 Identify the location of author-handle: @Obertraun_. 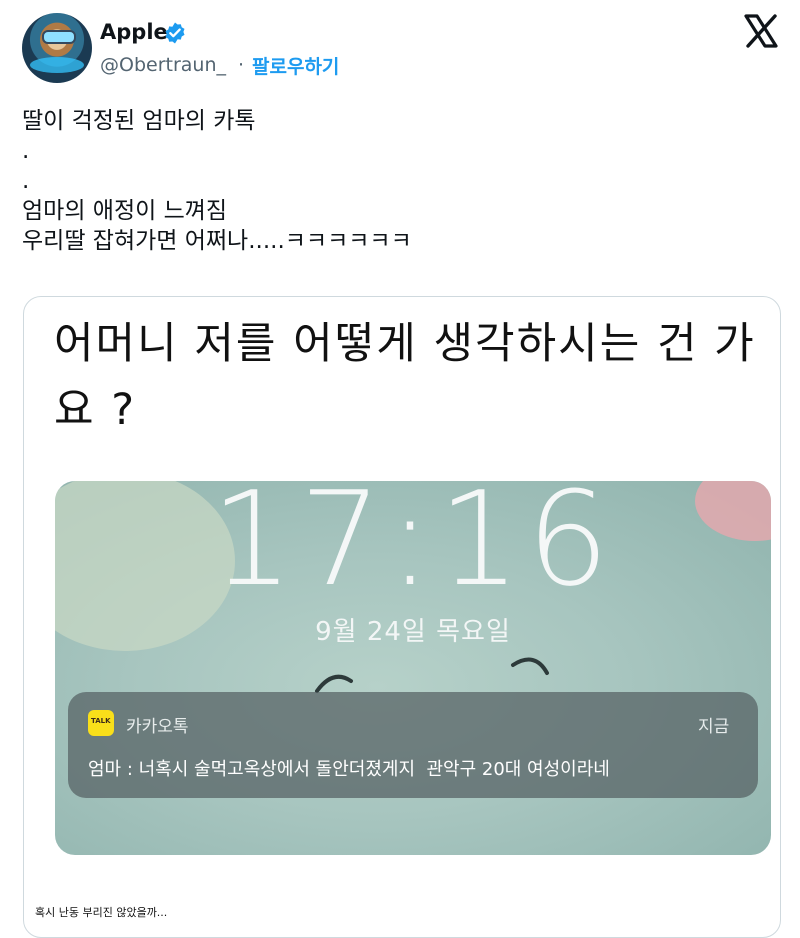
(163, 65).